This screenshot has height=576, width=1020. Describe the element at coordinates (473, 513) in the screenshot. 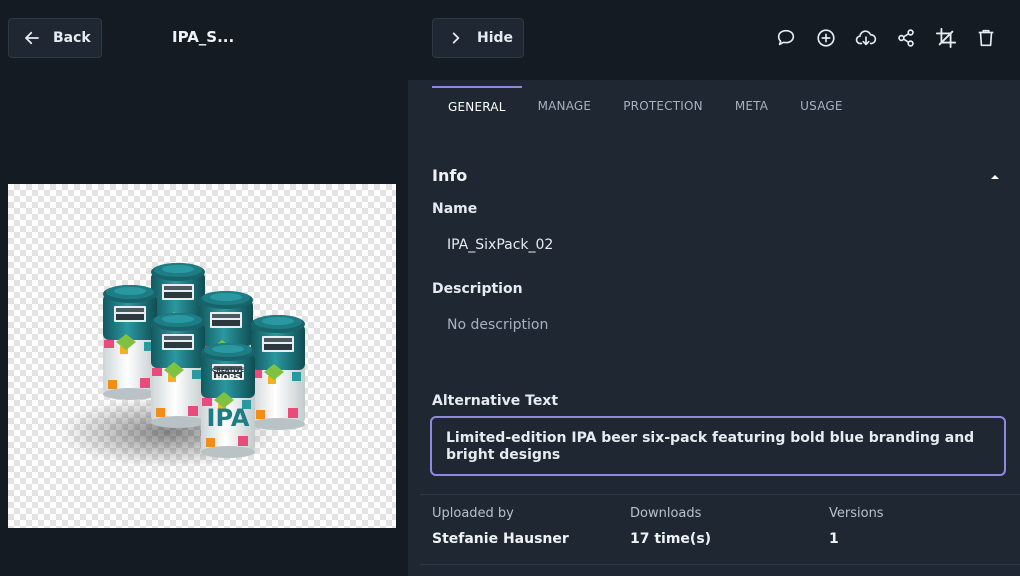

I see `uploaded-by-label: Uploaded by` at that location.